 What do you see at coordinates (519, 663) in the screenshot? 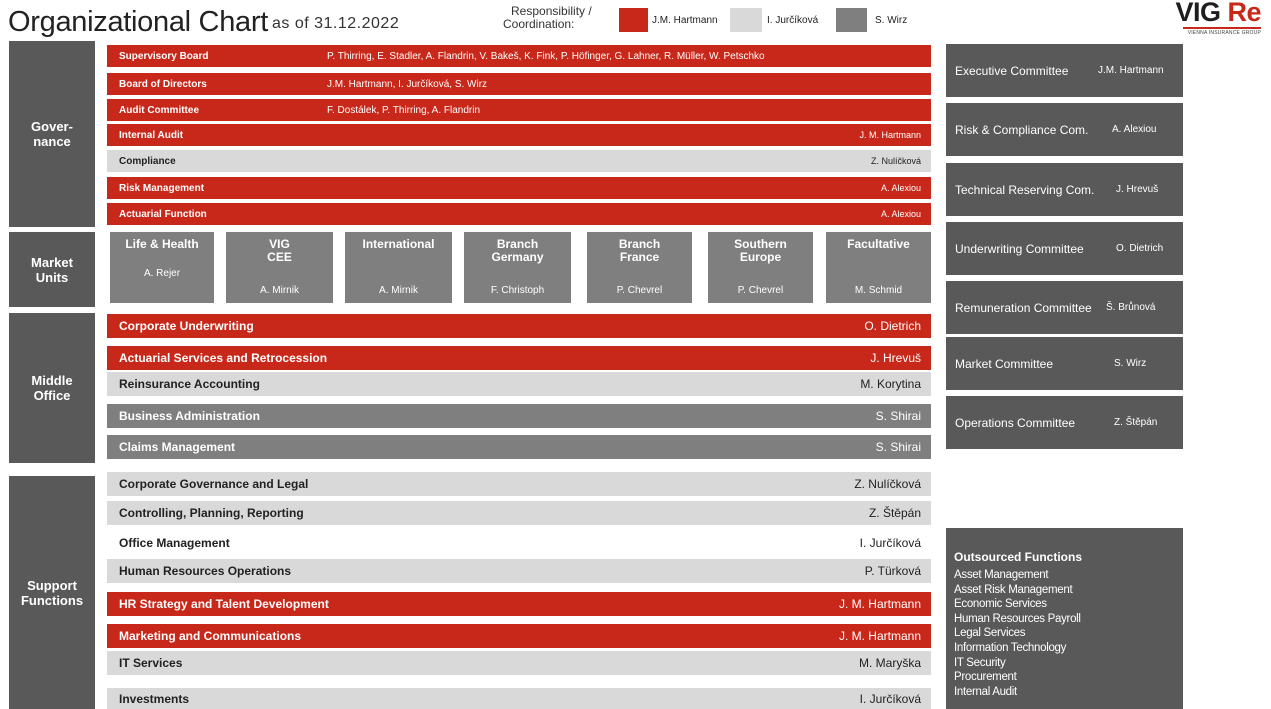
I see `support-function-row: IT Services M. Maryška` at bounding box center [519, 663].